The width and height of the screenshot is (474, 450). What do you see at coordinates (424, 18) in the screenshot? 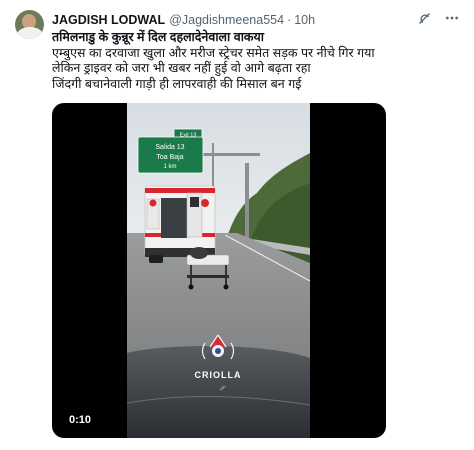
I see `grok-icon` at bounding box center [424, 18].